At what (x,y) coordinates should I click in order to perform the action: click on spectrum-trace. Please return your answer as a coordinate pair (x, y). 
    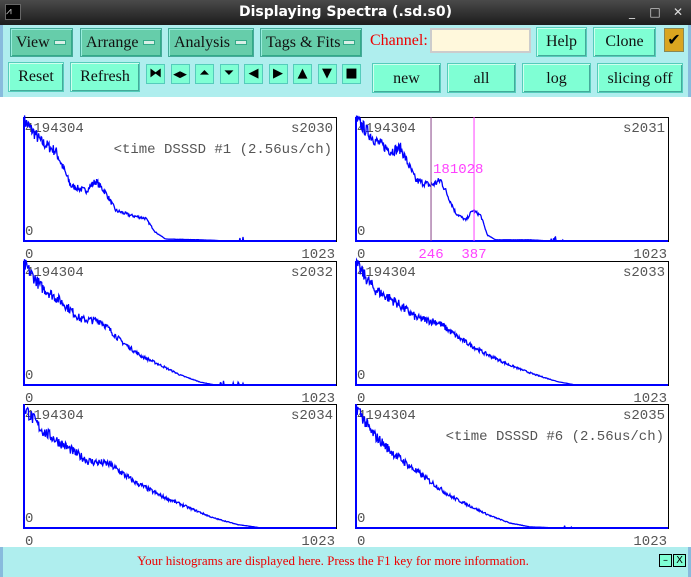
    Looking at the image, I should click on (511, 467).